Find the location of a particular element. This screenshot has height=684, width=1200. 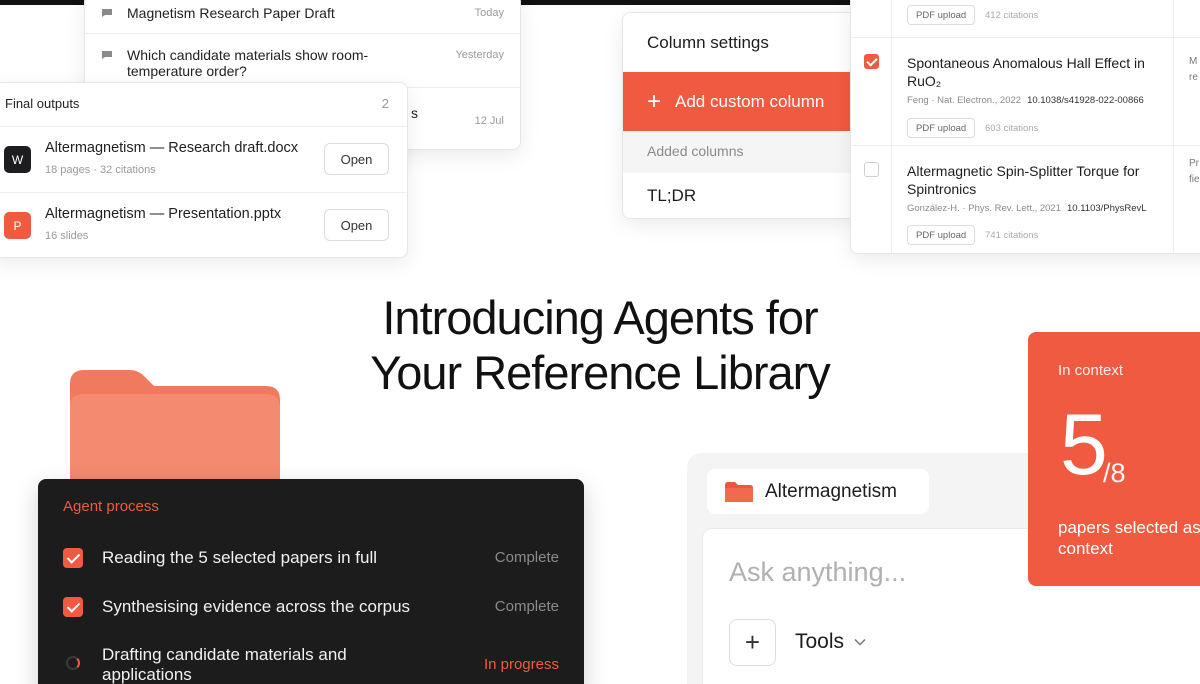

add-custom-column-button: + Add custom column is located at coordinates (740, 101).